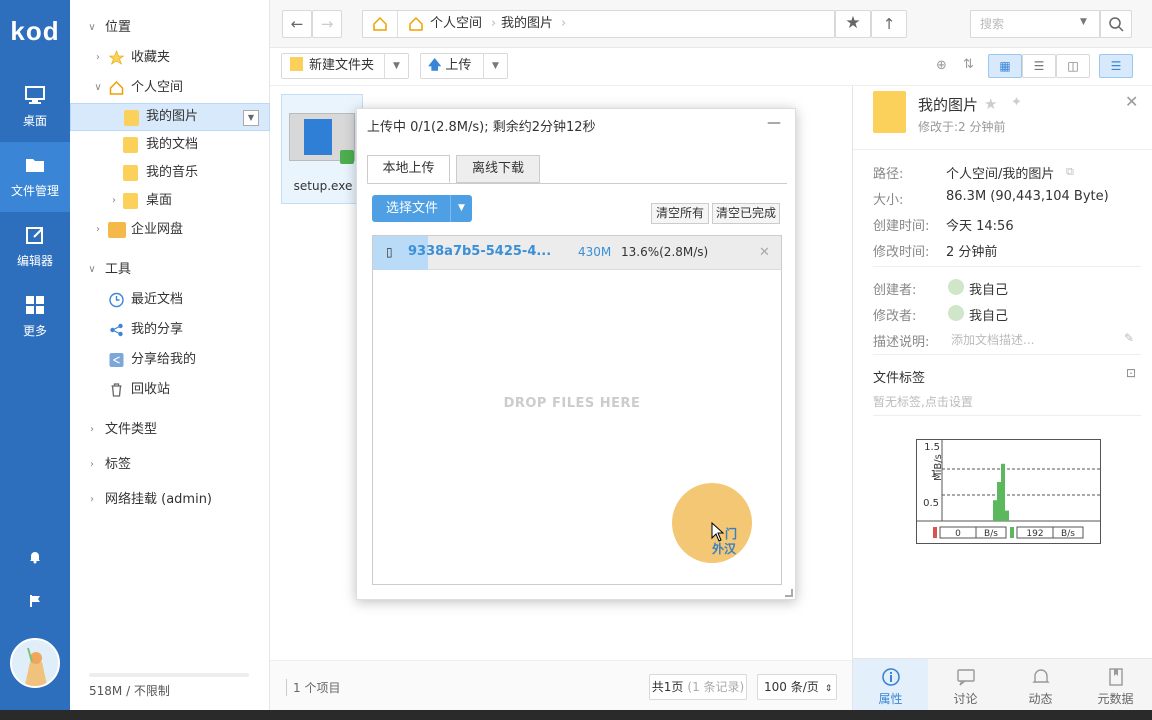  I want to click on up-folder-button: ↑, so click(889, 24).